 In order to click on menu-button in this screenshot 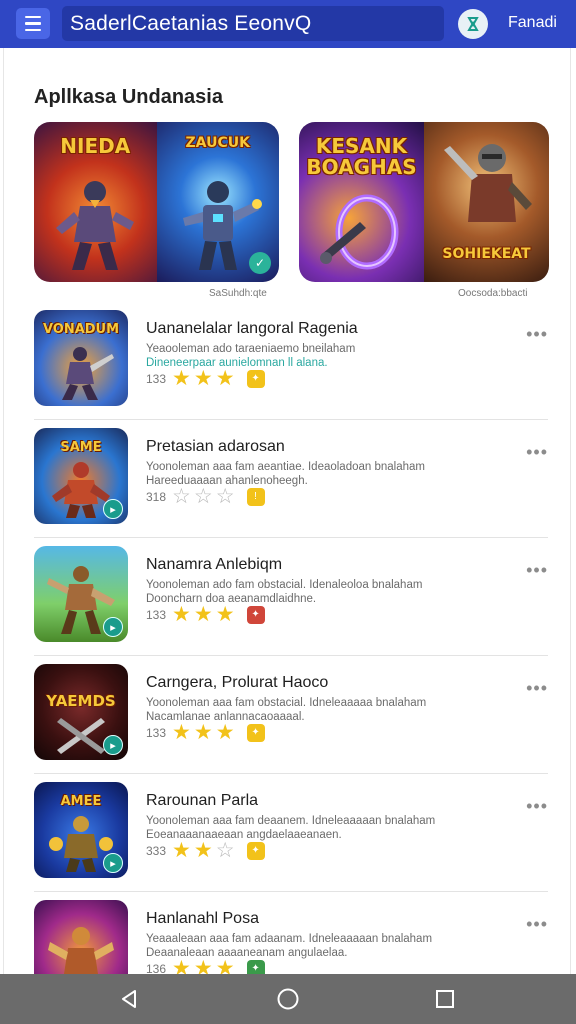, I will do `click(33, 23)`.